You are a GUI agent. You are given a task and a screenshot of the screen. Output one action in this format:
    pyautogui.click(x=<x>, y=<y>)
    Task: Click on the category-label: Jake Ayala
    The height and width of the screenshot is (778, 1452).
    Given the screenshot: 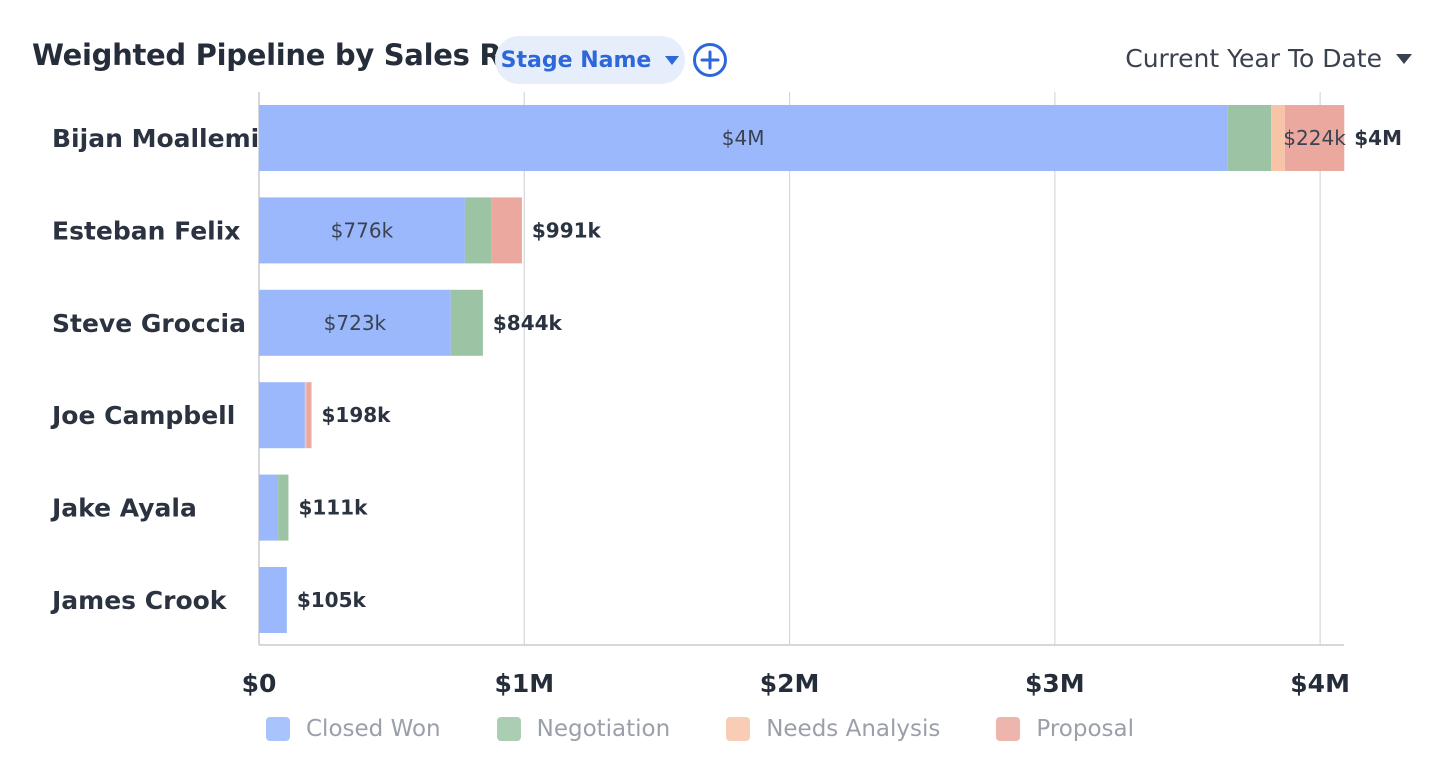 What is the action you would take?
    pyautogui.click(x=123, y=508)
    